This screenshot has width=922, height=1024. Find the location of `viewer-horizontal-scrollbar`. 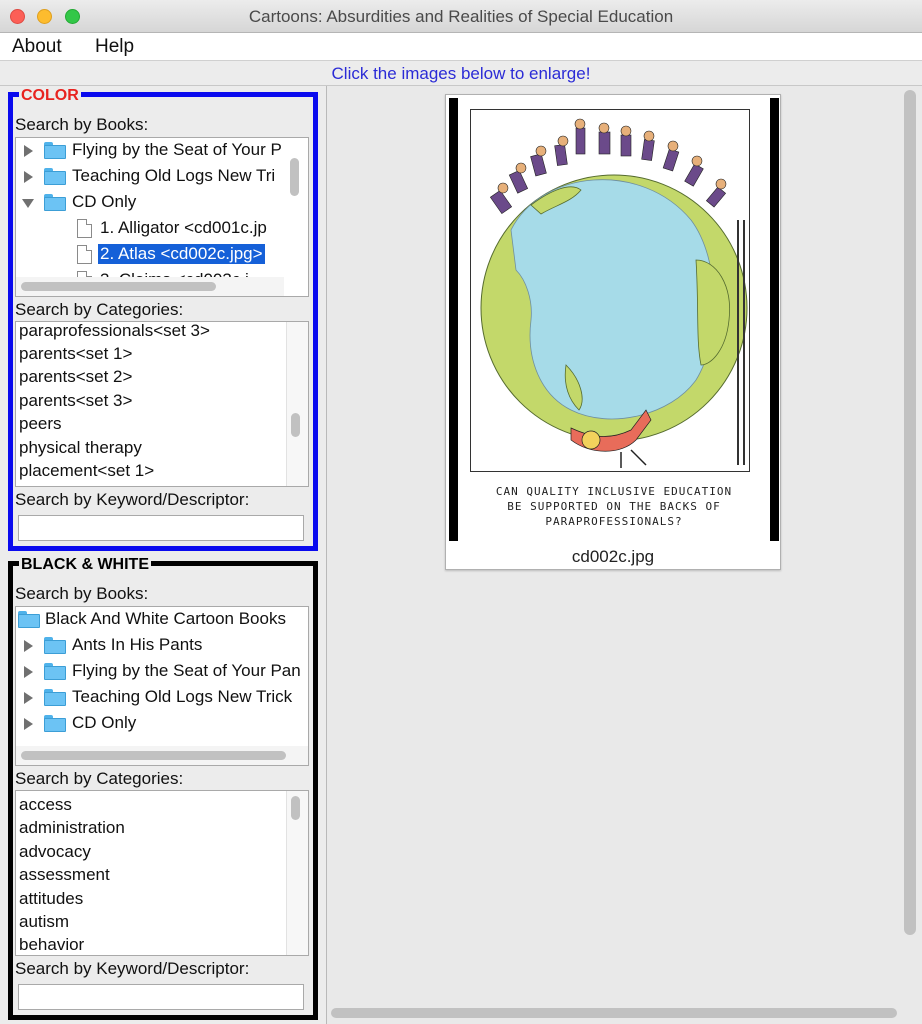

viewer-horizontal-scrollbar is located at coordinates (614, 1013).